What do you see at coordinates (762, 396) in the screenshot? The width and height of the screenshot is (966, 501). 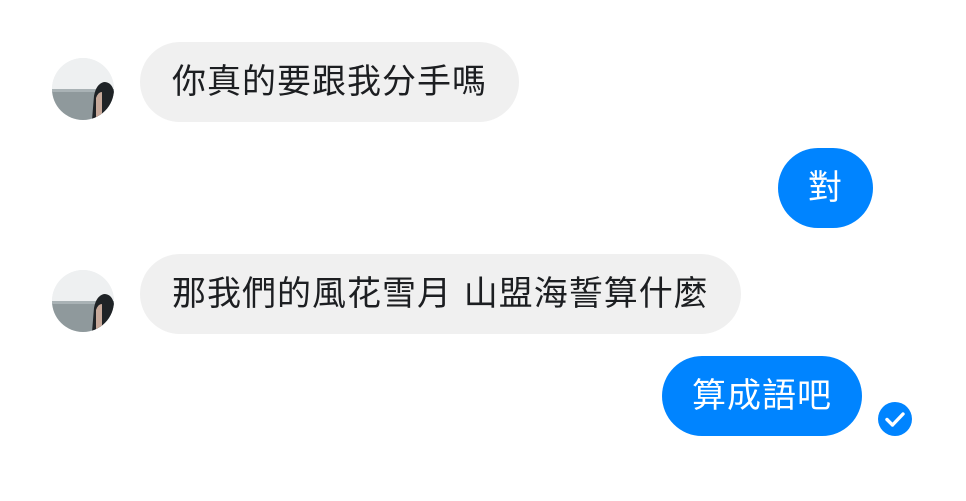 I see `message-bubble-outgoing: 算成語吧` at bounding box center [762, 396].